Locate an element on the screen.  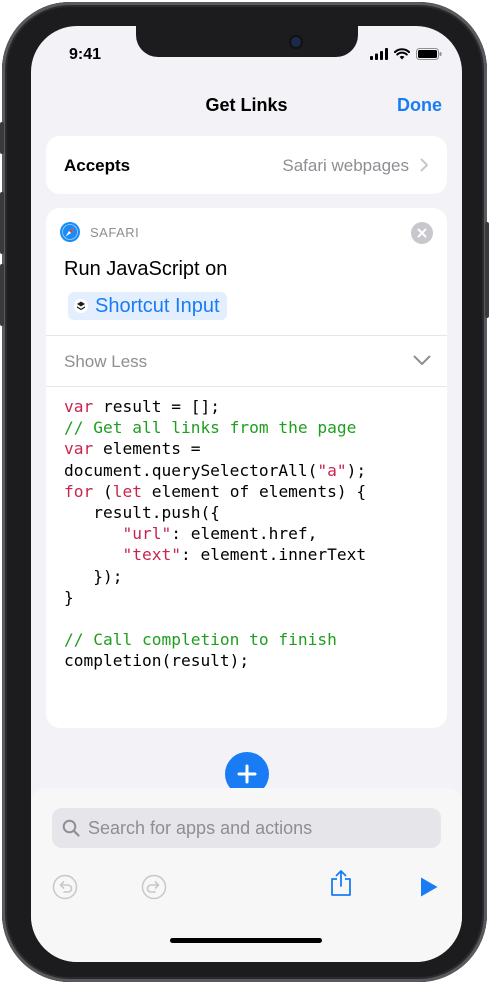
cellular-signal-icon is located at coordinates (379, 54).